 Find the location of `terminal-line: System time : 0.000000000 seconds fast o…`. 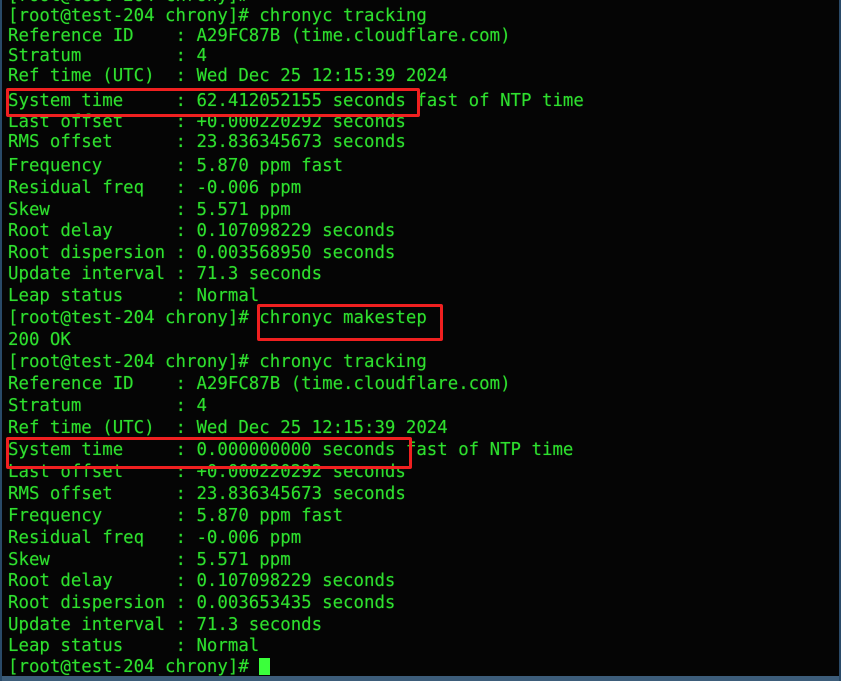

terminal-line: System time : 0.000000000 seconds fast o… is located at coordinates (291, 450).